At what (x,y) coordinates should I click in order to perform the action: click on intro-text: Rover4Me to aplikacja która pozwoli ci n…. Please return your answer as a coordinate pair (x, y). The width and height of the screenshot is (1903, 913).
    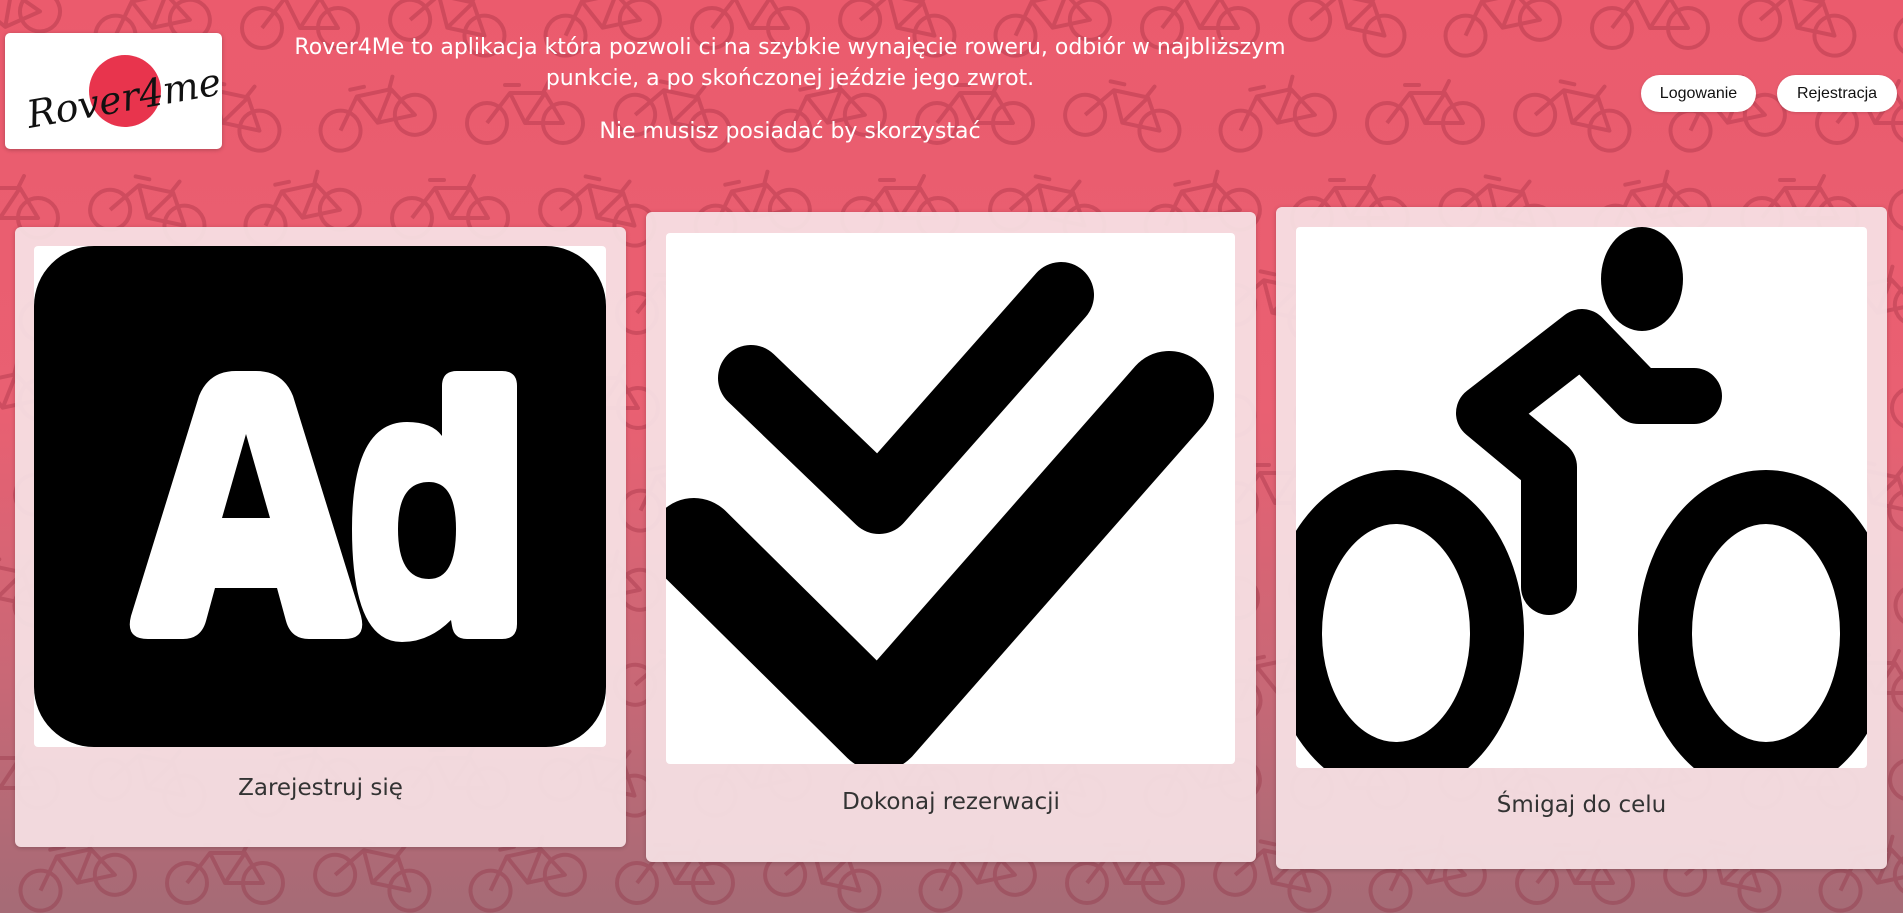
    Looking at the image, I should click on (790, 89).